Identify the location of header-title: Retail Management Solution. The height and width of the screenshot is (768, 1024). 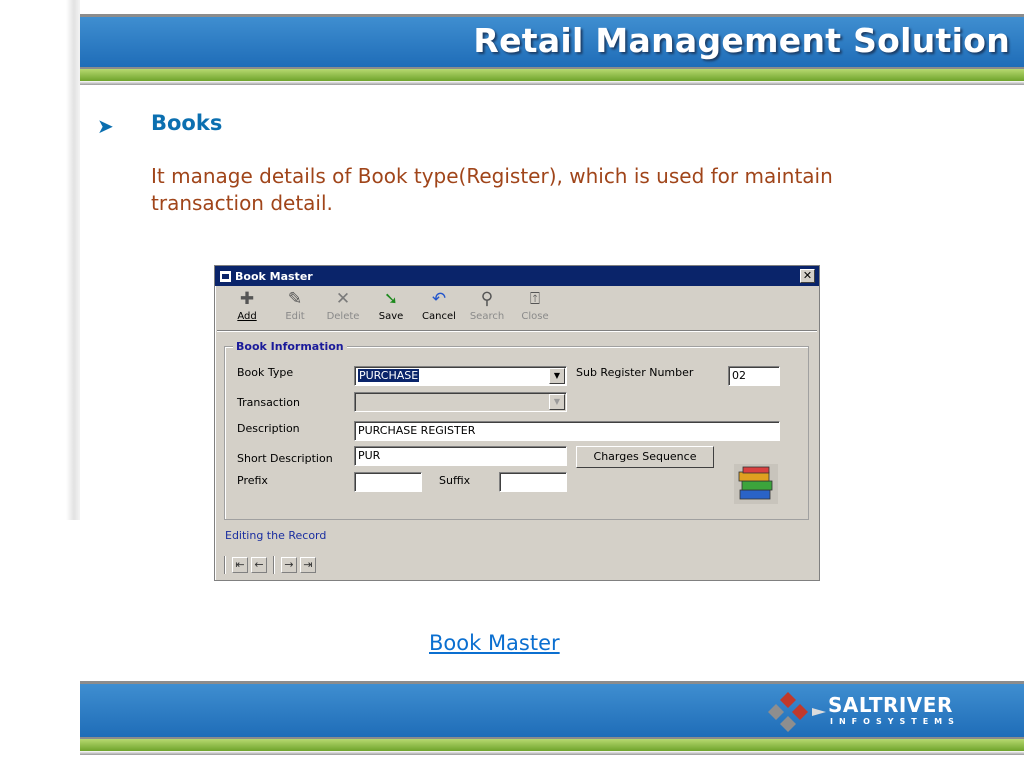
(741, 40).